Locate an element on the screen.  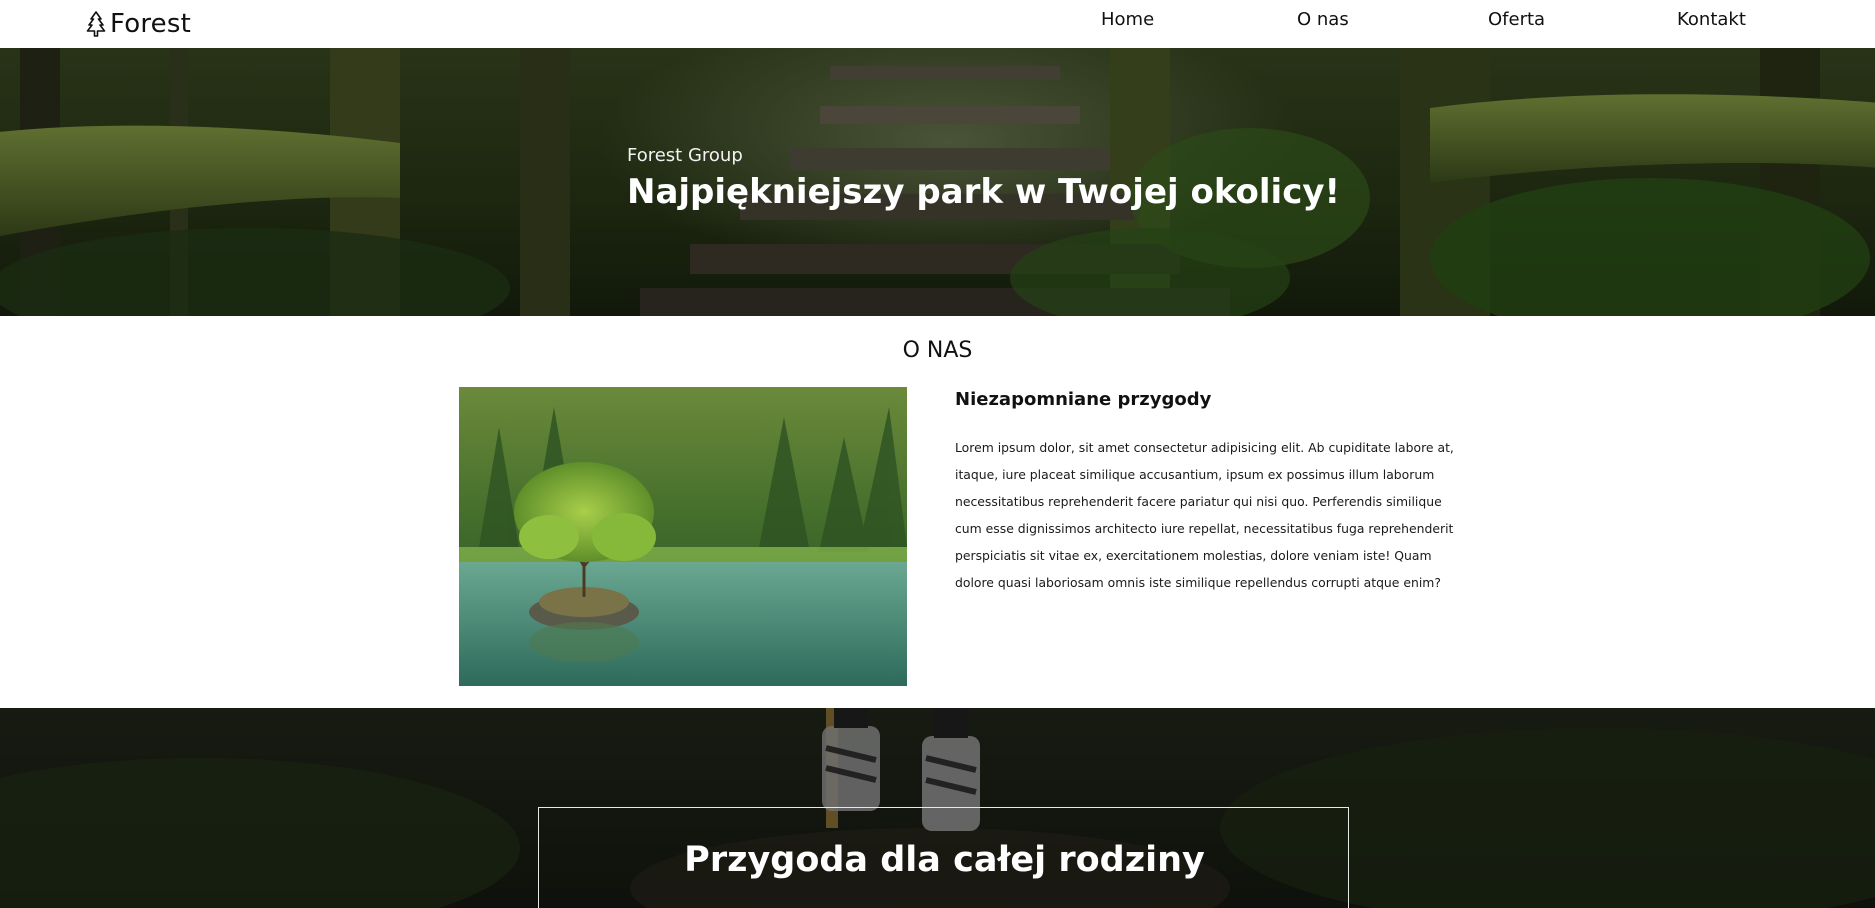
family-title-box: Przygoda dla całej rodziny is located at coordinates (943, 857).